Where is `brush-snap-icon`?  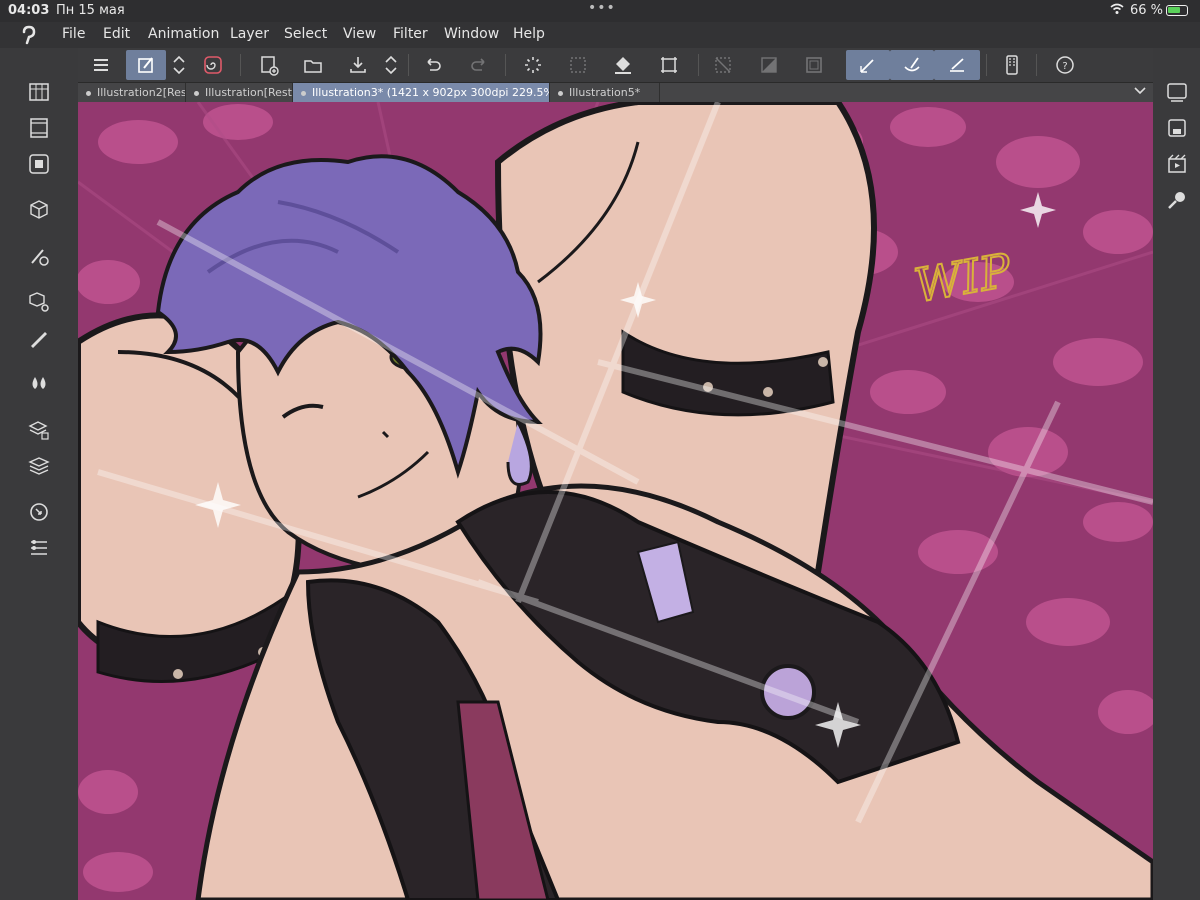
brush-snap-icon is located at coordinates (912, 65).